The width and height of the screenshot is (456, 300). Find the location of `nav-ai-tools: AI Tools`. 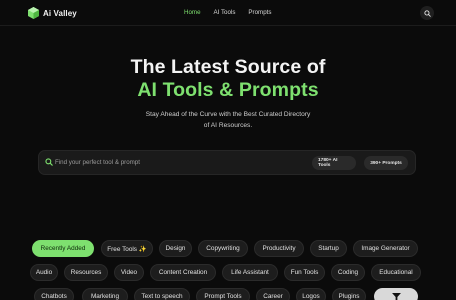

nav-ai-tools: AI Tools is located at coordinates (225, 12).